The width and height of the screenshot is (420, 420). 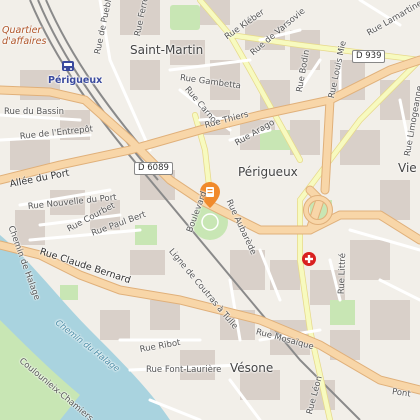 I want to click on road-shield-d939: D 939, so click(x=369, y=56).